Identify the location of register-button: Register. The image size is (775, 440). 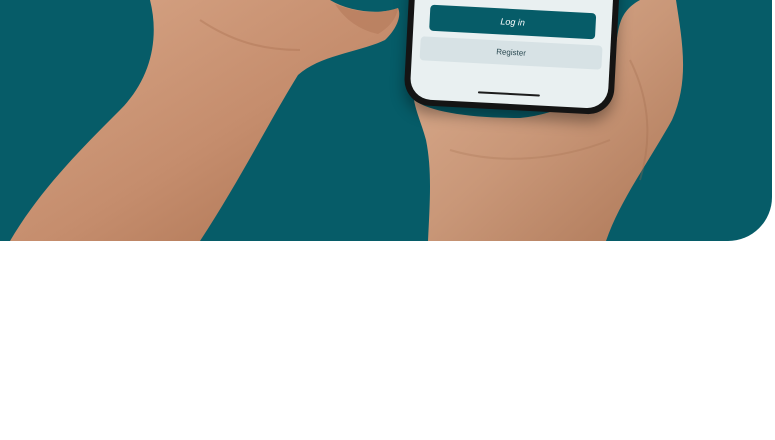
(511, 53).